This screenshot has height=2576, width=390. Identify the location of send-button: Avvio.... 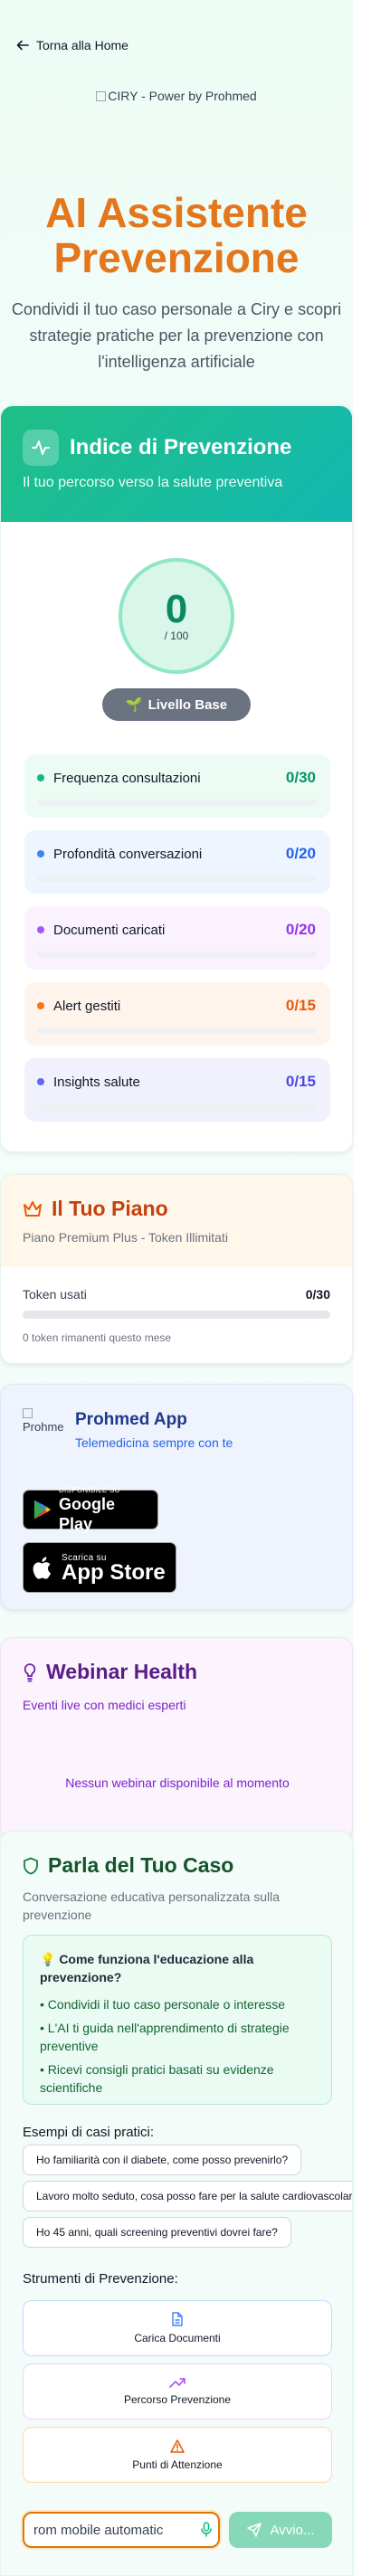
(280, 2530).